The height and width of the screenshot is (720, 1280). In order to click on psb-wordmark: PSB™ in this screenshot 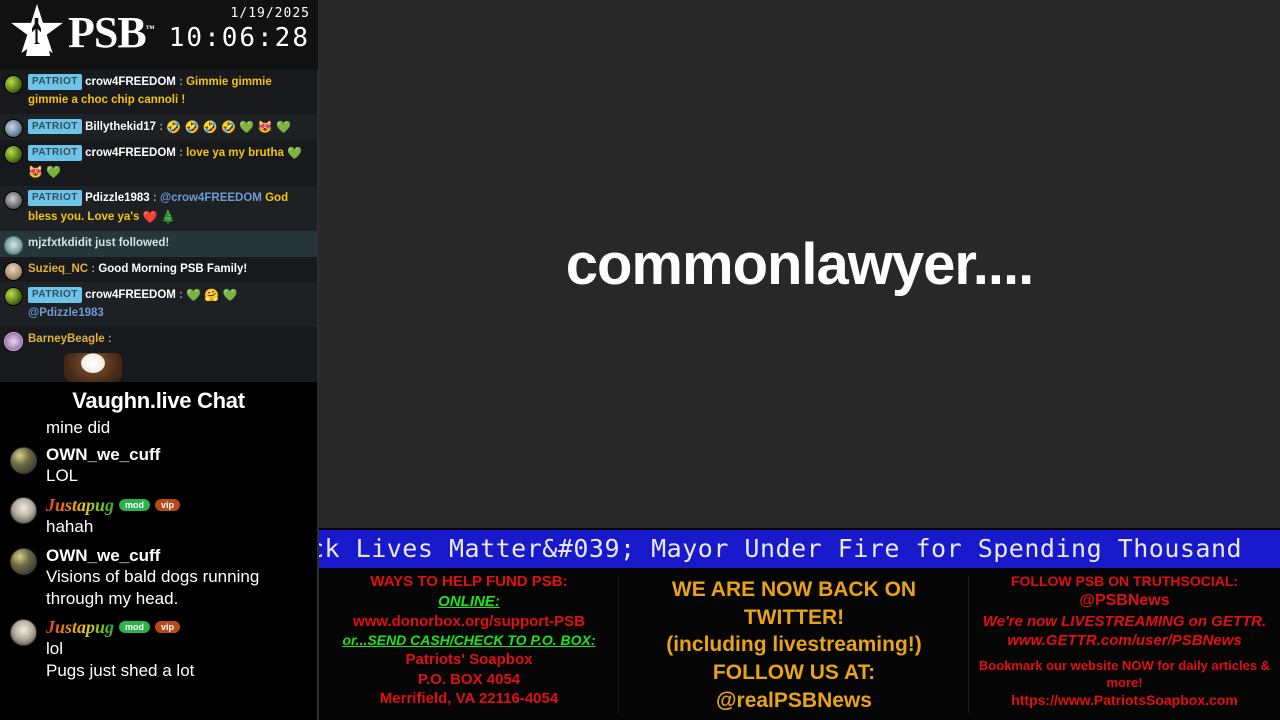, I will do `click(111, 32)`.